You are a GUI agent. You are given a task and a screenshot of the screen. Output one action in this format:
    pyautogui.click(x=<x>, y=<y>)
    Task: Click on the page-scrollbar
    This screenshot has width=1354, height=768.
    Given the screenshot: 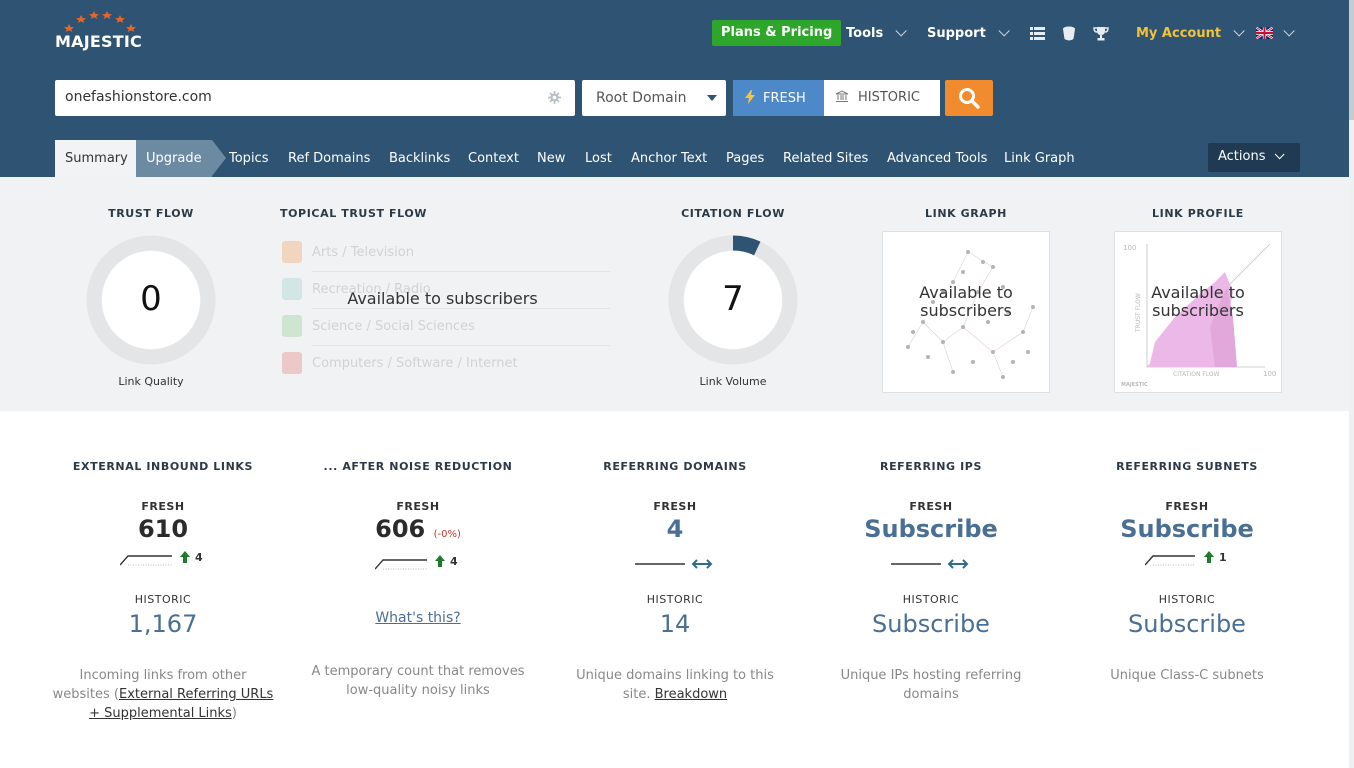 What is the action you would take?
    pyautogui.click(x=1351, y=384)
    